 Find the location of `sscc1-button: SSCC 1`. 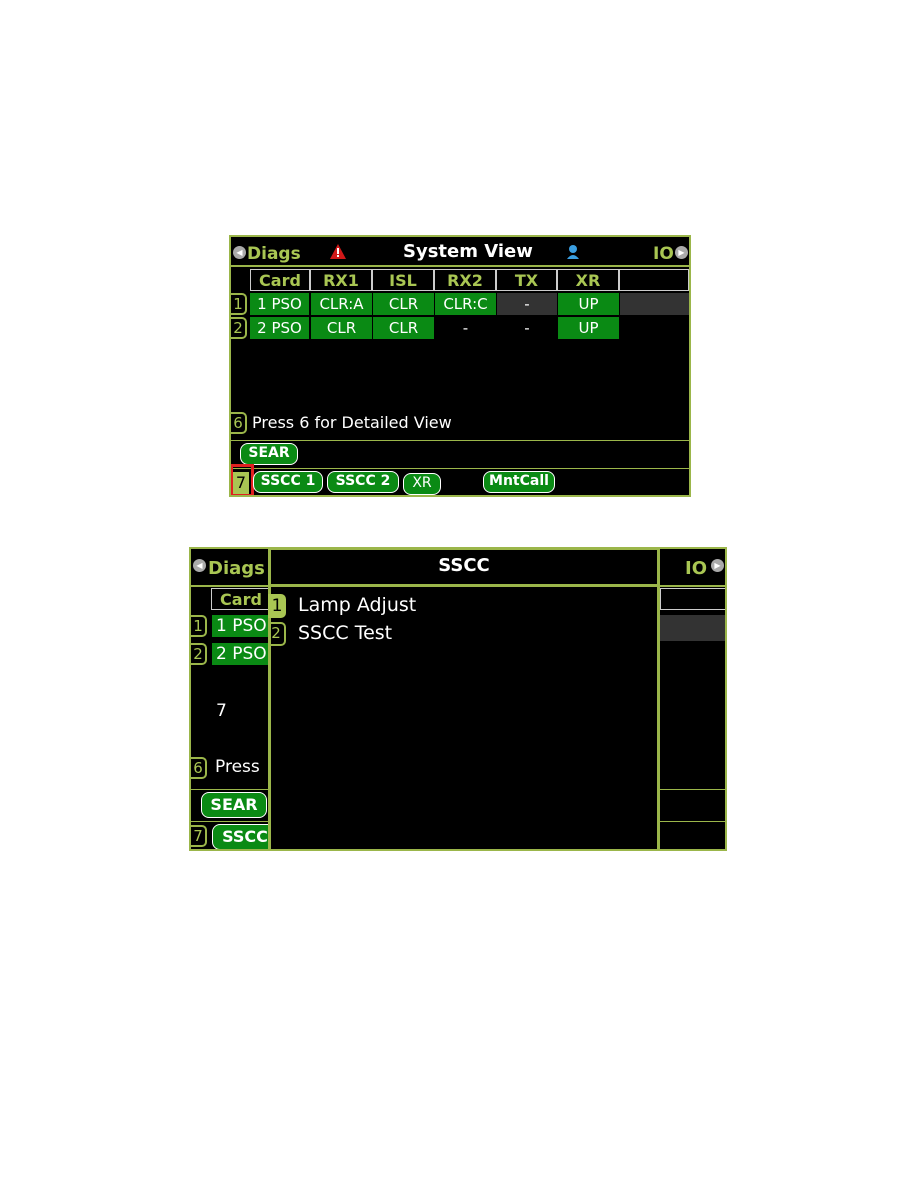

sscc1-button: SSCC 1 is located at coordinates (288, 482).